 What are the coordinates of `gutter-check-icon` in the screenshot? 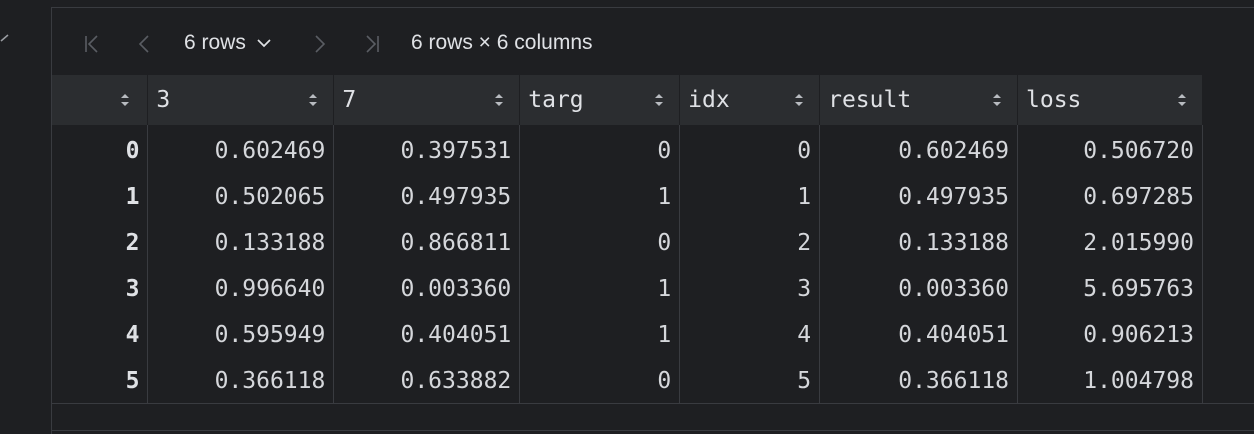 It's located at (4, 38).